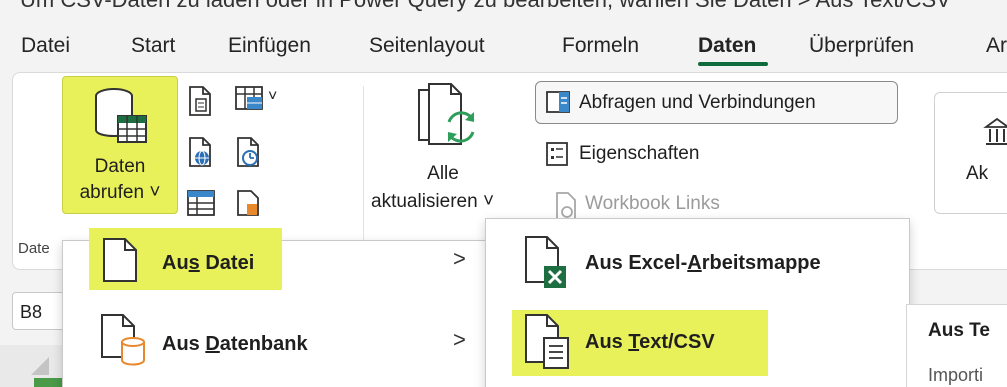 This screenshot has width=1007, height=387. I want to click on tab-seitenlayout: Seitenlayout, so click(427, 46).